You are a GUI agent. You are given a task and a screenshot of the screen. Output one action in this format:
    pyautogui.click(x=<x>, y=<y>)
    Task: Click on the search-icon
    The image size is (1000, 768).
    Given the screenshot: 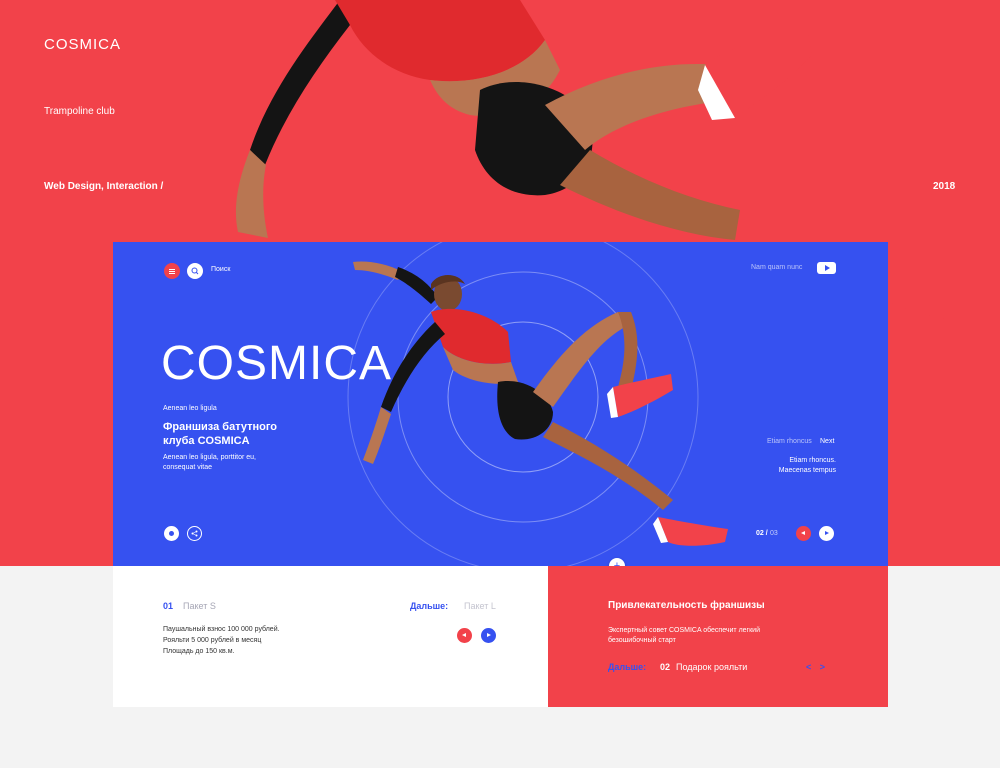 What is the action you would take?
    pyautogui.click(x=195, y=271)
    